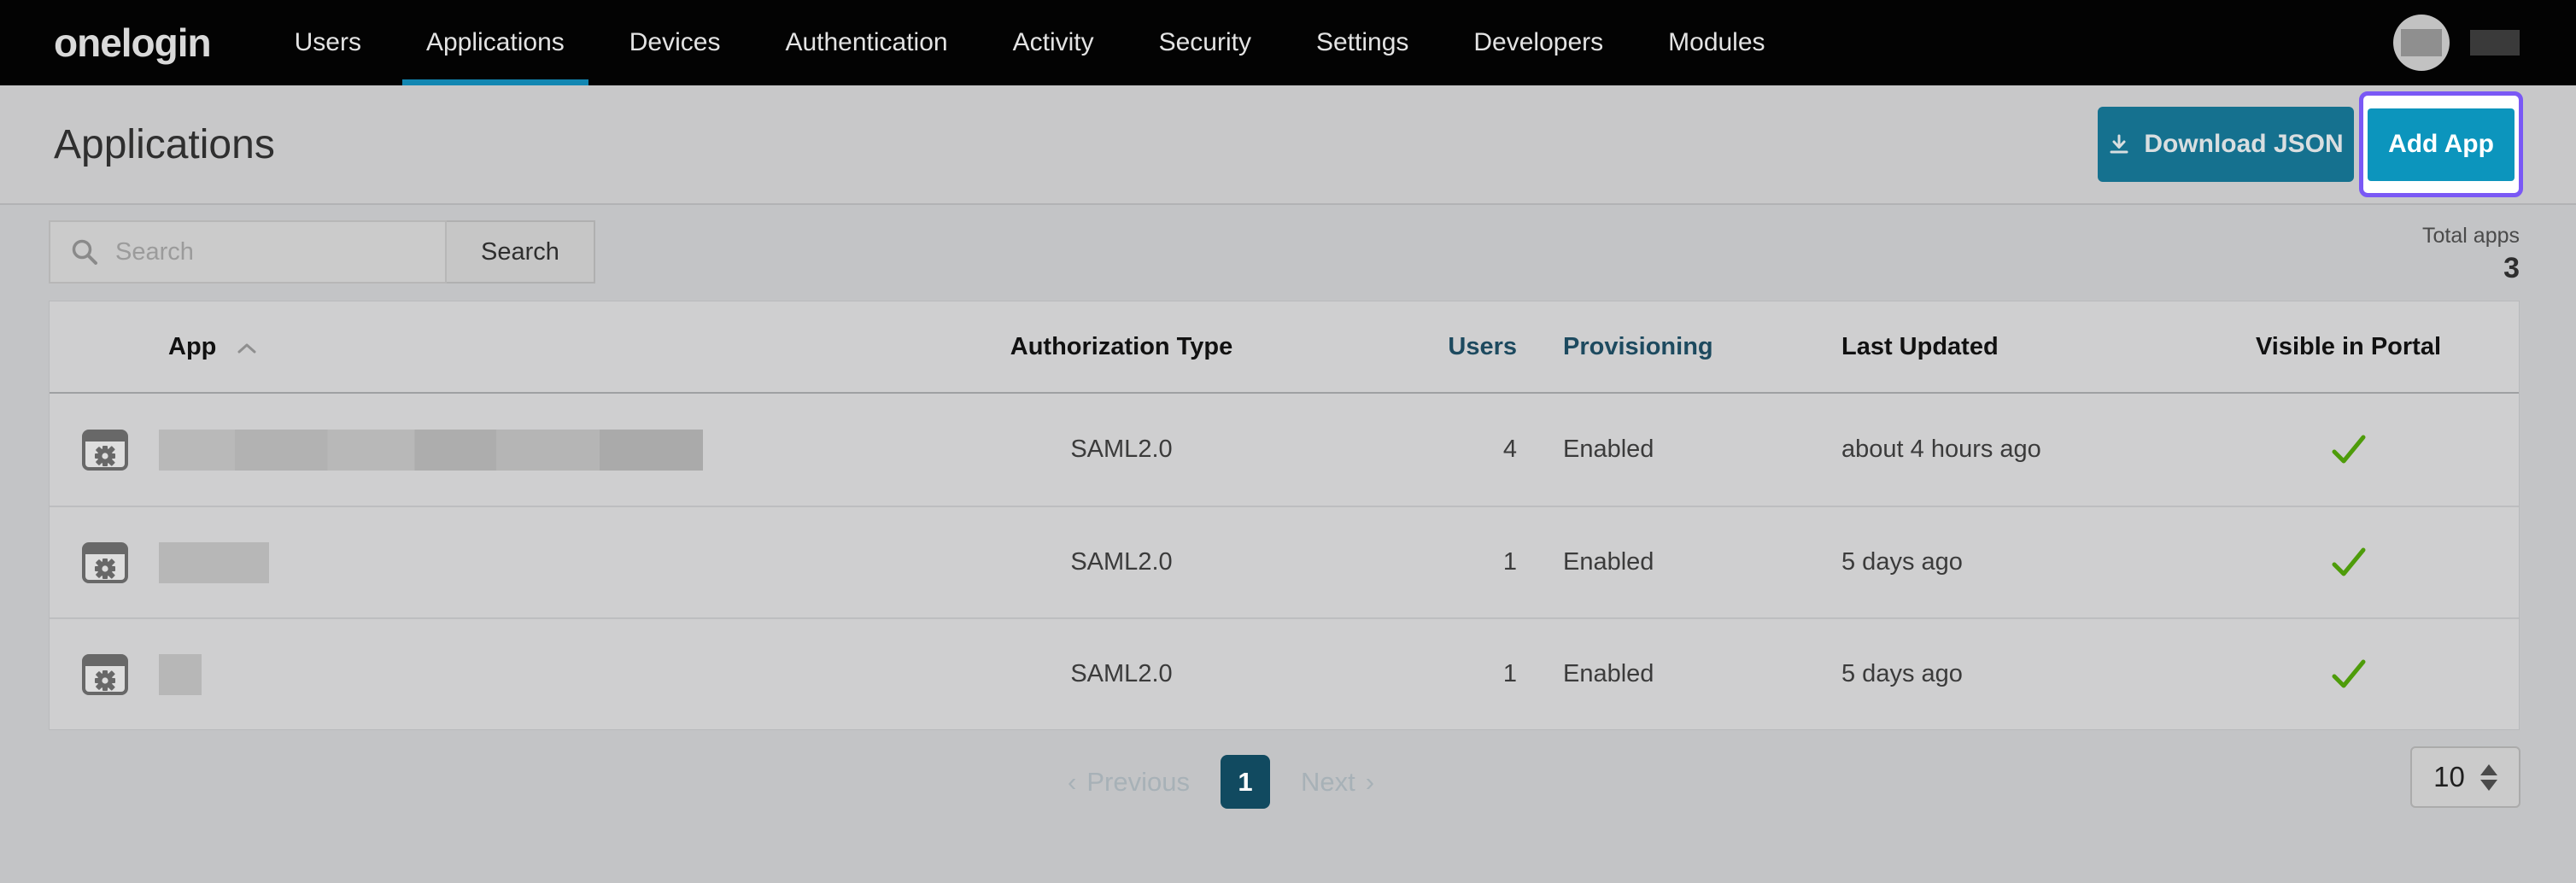 This screenshot has width=2576, height=883. I want to click on previous-page-button: ‹ Previous, so click(1129, 783).